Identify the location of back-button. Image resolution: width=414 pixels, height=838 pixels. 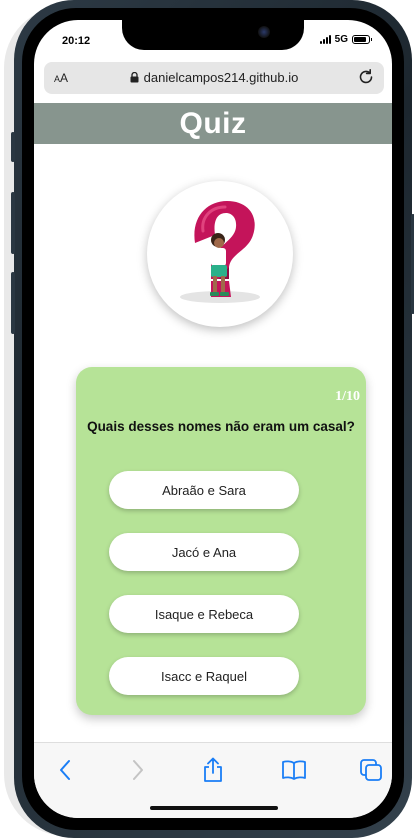
(65, 770).